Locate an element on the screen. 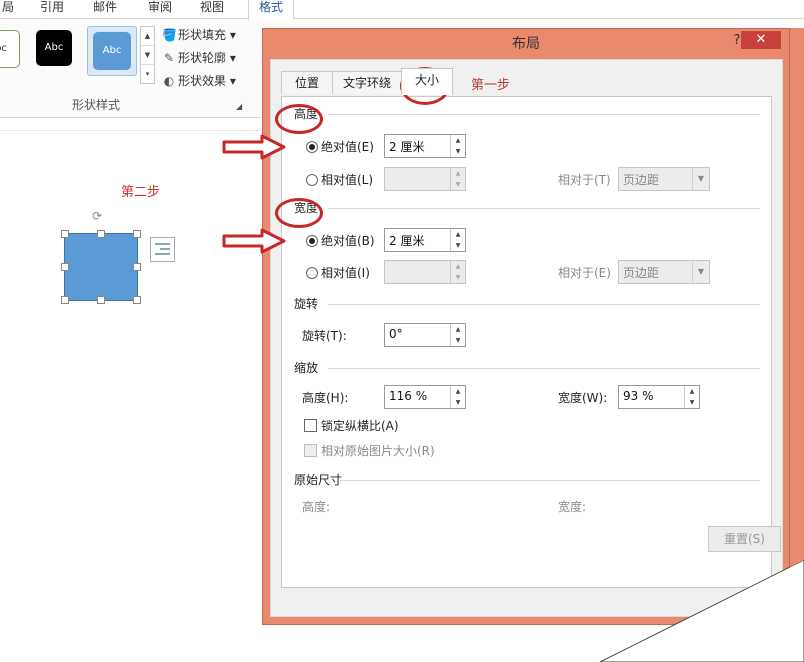 The height and width of the screenshot is (662, 804). width-relative-to-select: 页边距 ▼ is located at coordinates (664, 272).